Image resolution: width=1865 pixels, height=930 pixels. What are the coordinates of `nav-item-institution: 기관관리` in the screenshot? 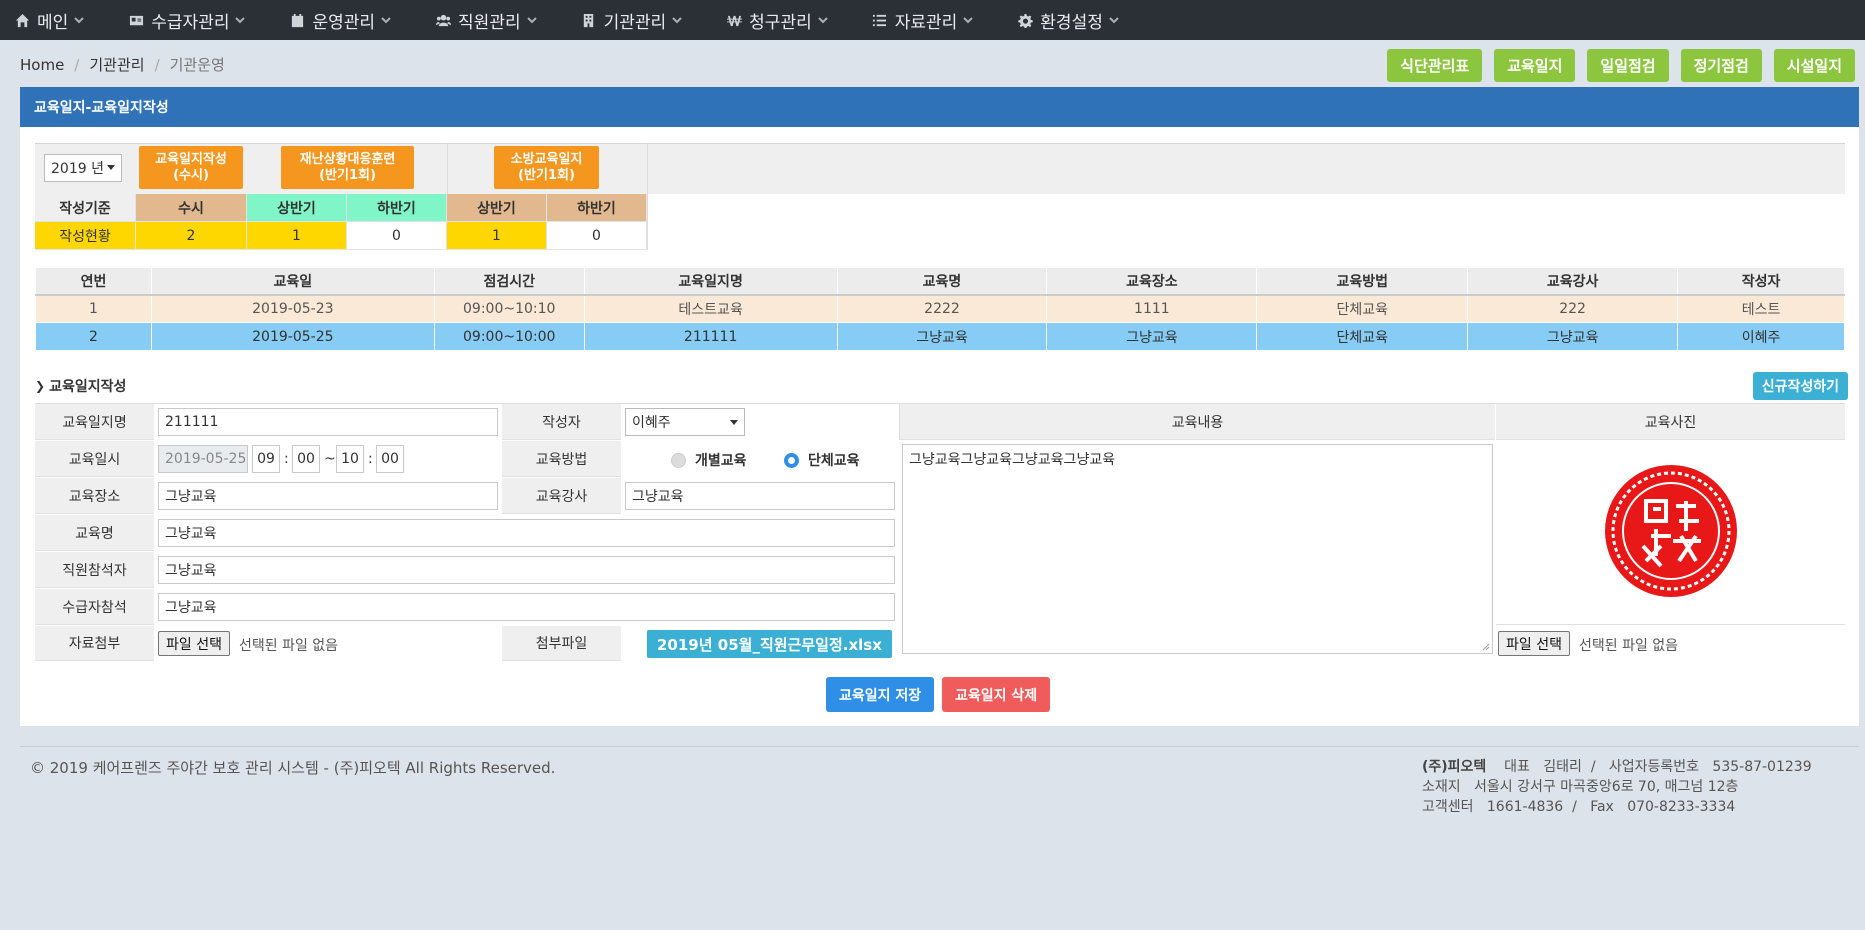 It's located at (632, 20).